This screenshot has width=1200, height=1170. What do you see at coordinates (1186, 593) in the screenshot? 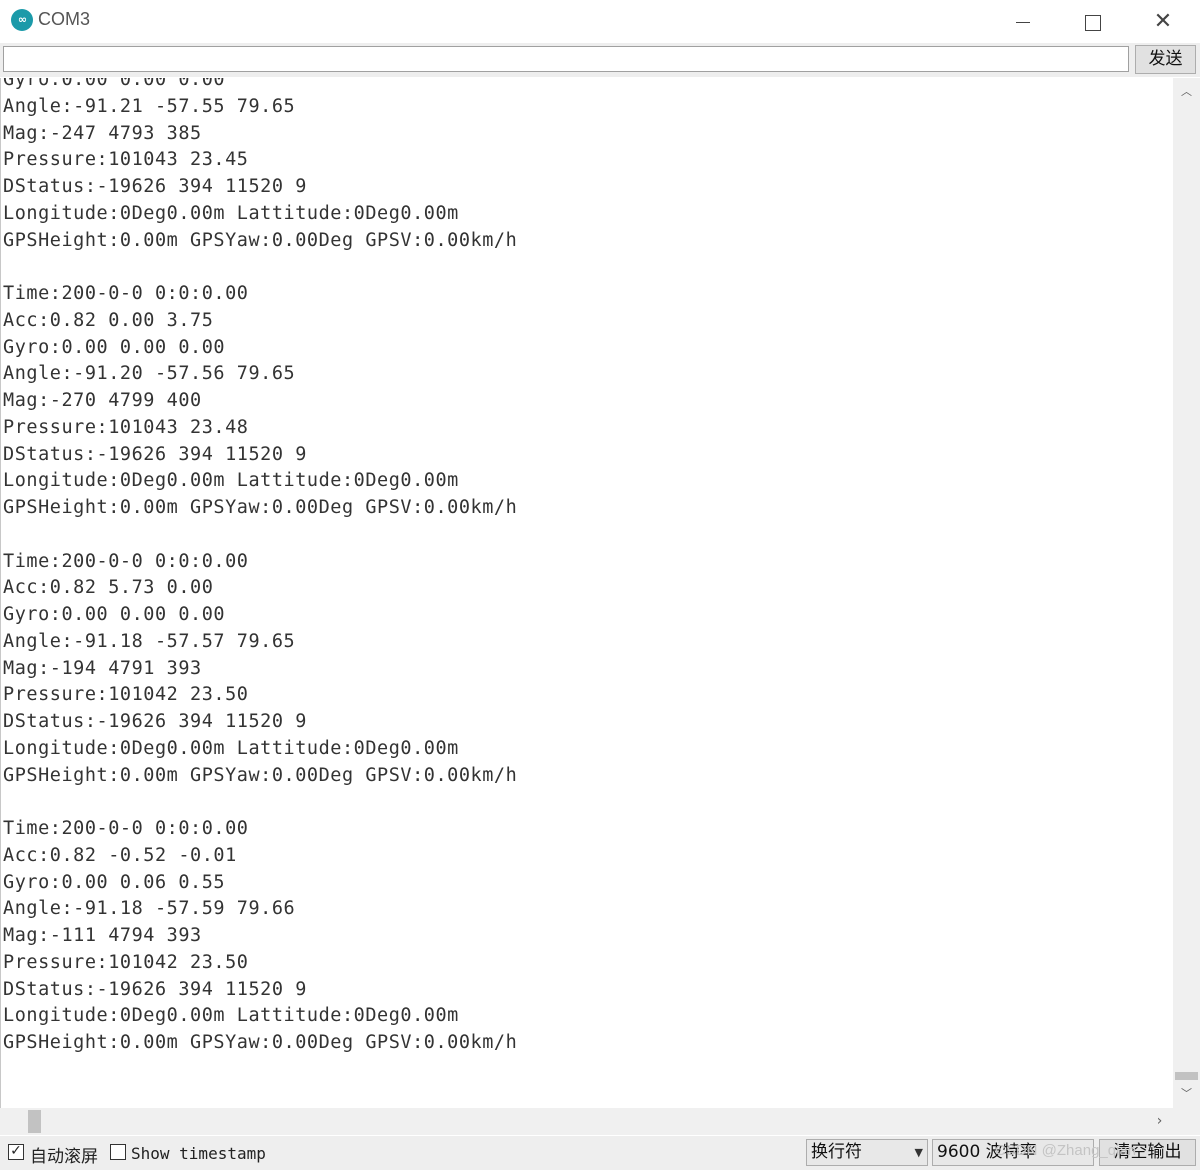
I see `vertical-scrollbar: ︿ ﹀` at bounding box center [1186, 593].